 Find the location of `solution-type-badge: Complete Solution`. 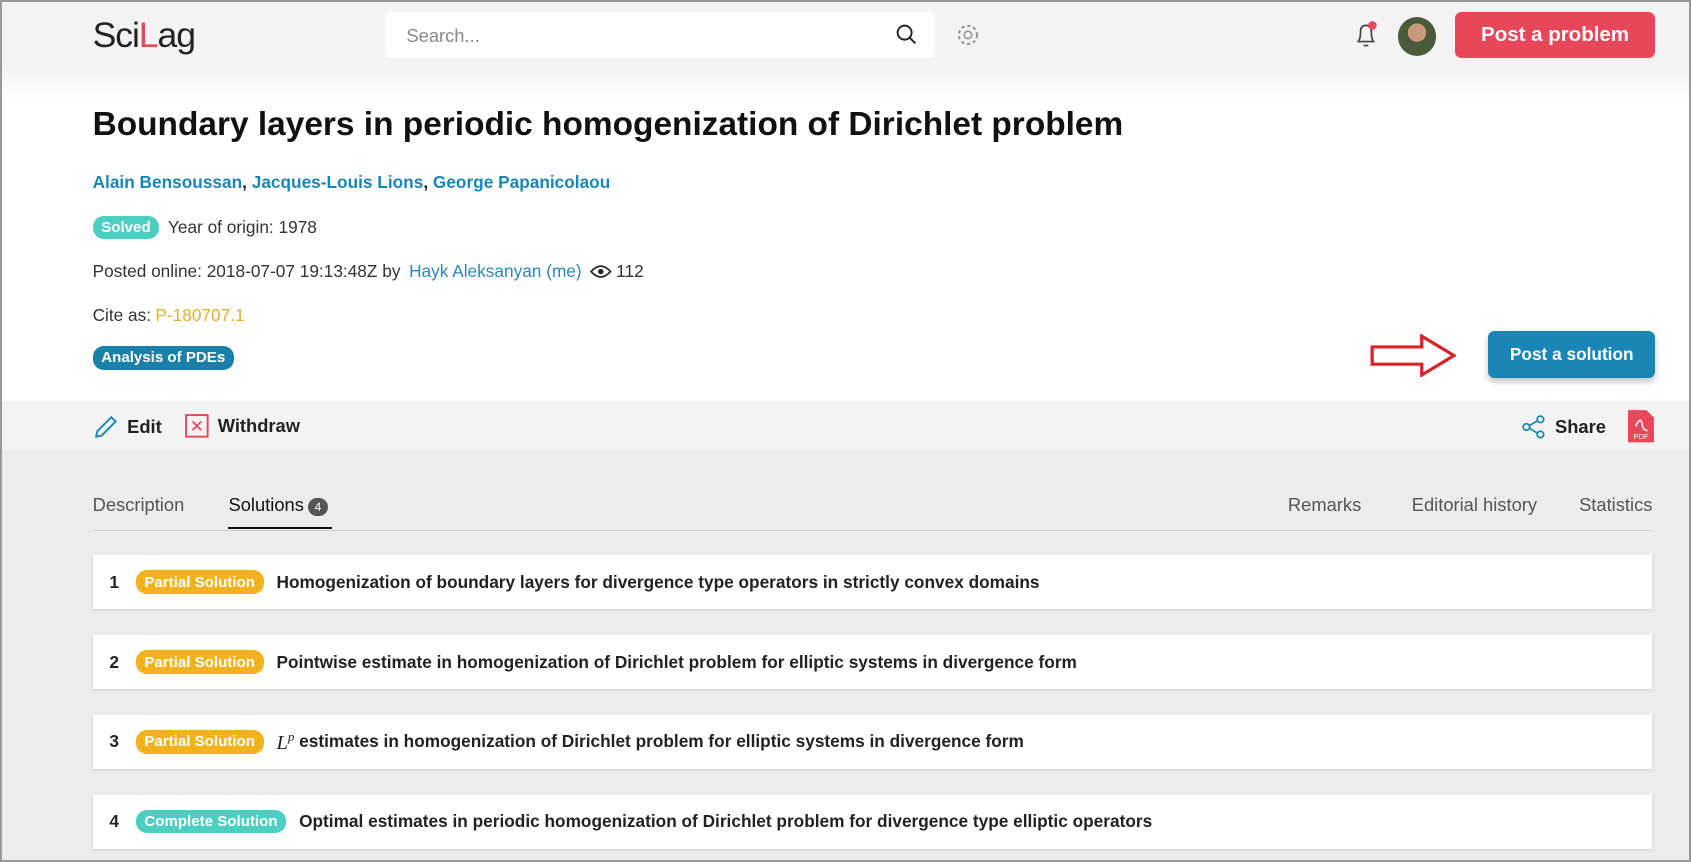

solution-type-badge: Complete Solution is located at coordinates (211, 821).